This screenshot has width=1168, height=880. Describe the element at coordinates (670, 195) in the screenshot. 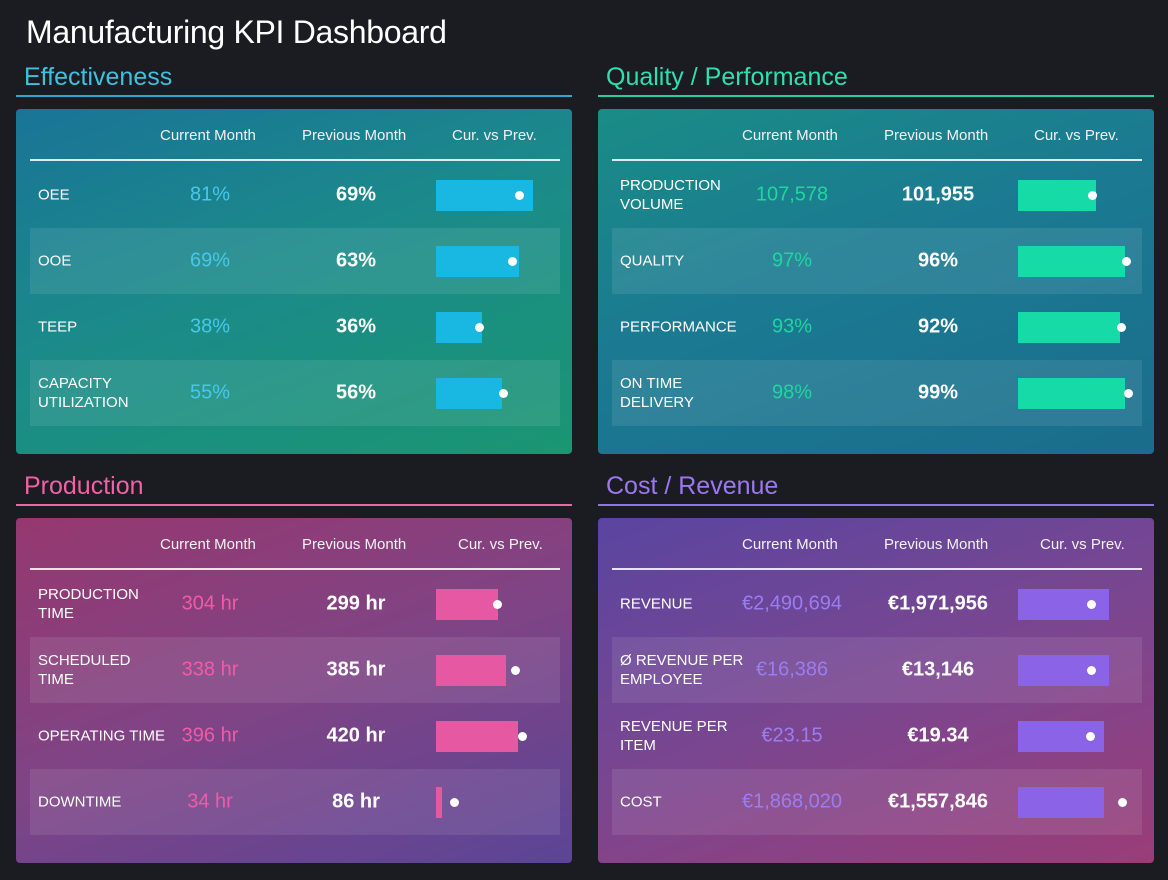

I see `kpi-label: PRODUCTION VOLUME` at that location.